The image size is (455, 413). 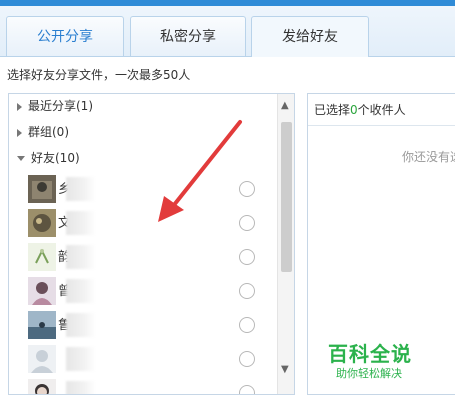 I want to click on watermark-title: 百科全说, so click(x=370, y=354).